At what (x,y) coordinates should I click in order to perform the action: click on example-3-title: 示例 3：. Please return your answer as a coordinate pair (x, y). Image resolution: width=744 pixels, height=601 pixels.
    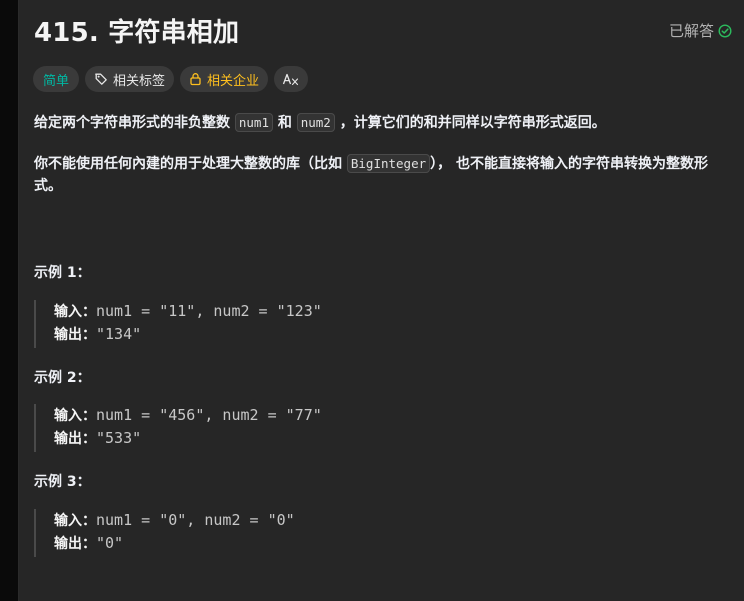
    Looking at the image, I should click on (62, 482).